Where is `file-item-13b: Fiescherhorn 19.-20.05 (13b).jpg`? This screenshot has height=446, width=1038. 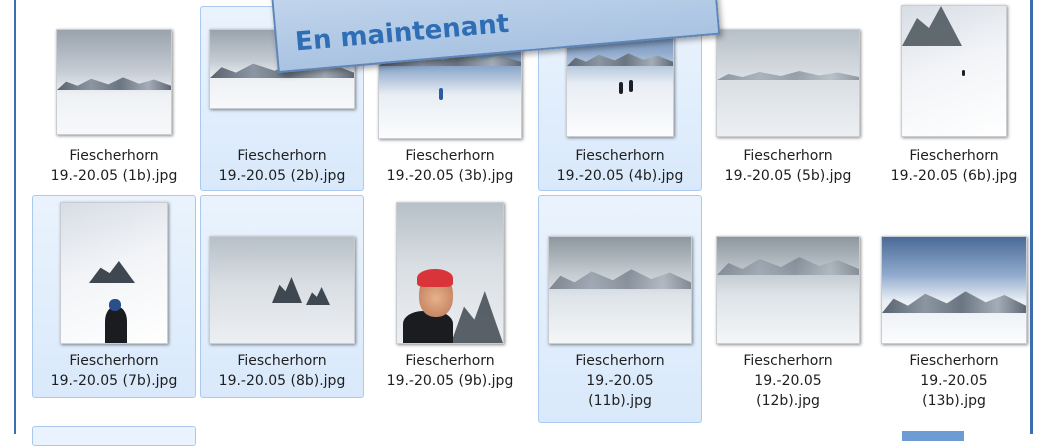
file-item-13b: Fiescherhorn 19.-20.05 (13b).jpg is located at coordinates (954, 309).